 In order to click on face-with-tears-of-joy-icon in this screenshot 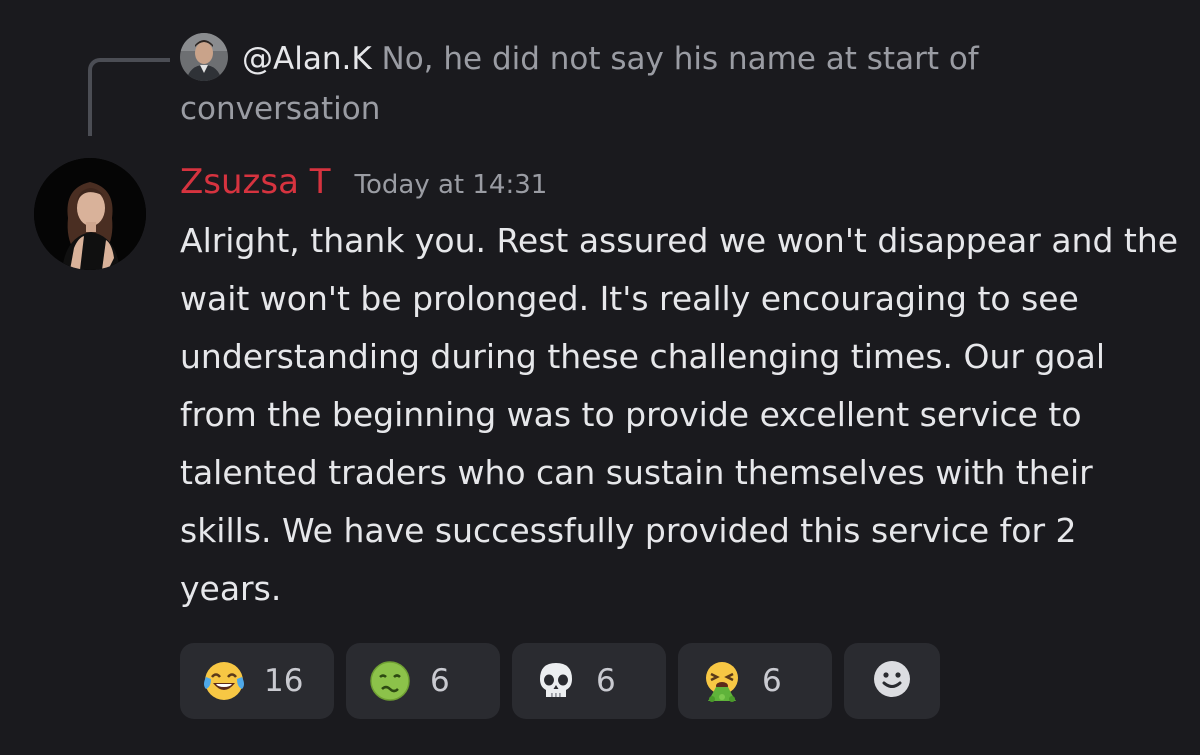, I will do `click(224, 681)`.